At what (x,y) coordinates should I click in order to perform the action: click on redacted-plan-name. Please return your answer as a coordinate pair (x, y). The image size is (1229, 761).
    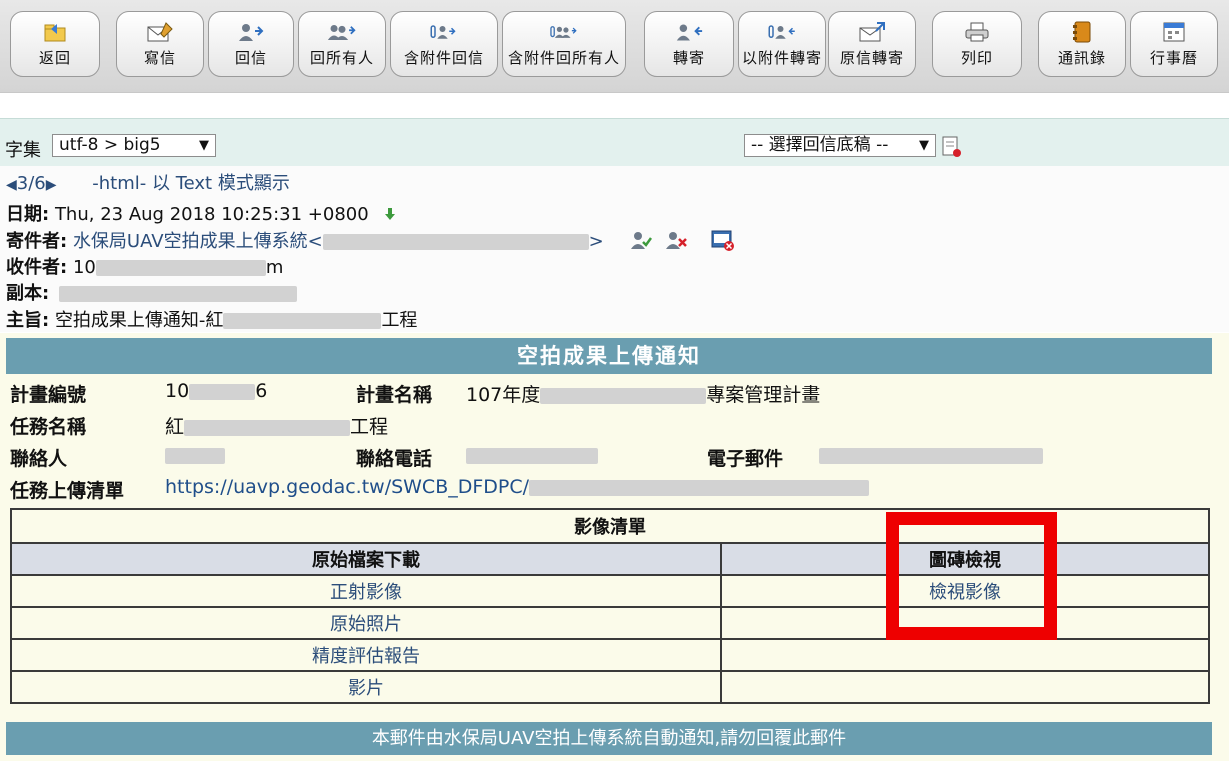
    Looking at the image, I should click on (623, 395).